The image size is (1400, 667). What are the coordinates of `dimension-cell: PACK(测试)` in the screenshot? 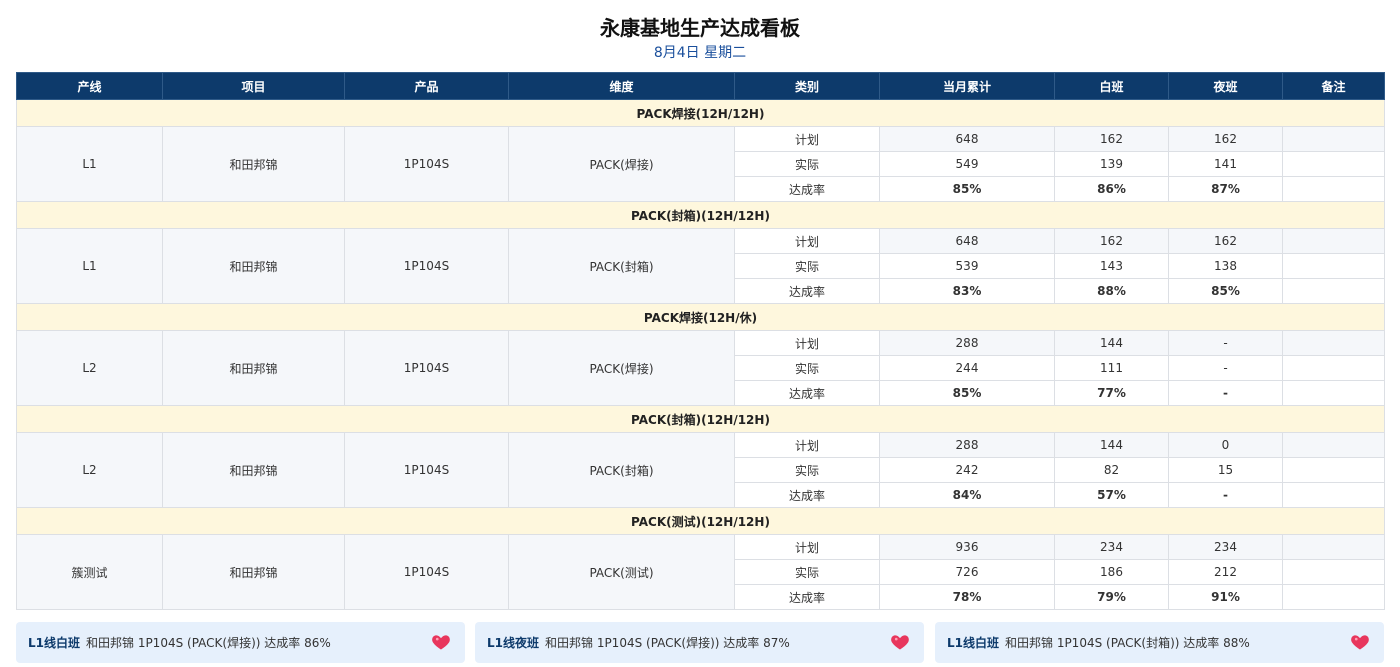 It's located at (621, 572).